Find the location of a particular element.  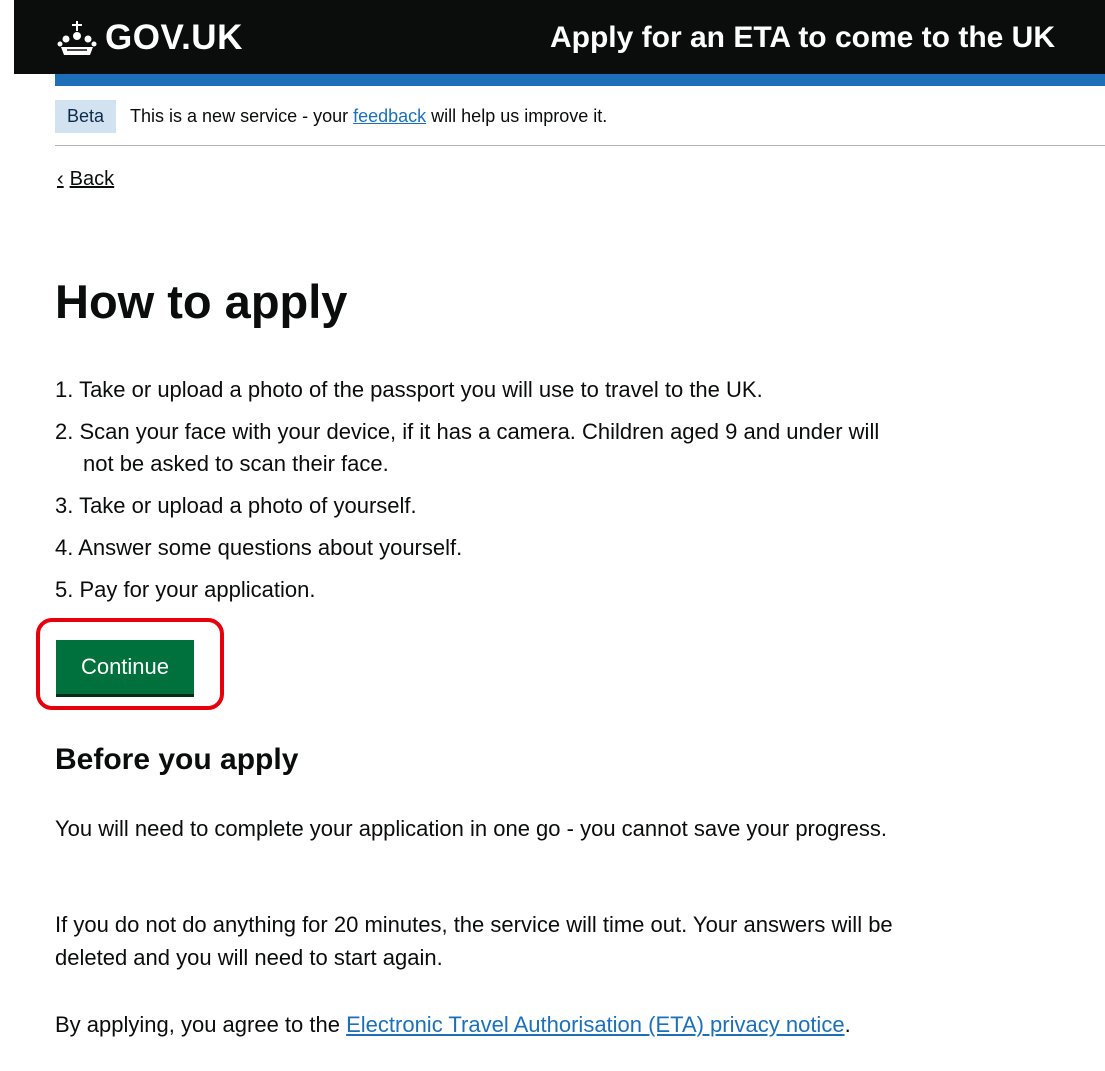

step-item: 4. Answer some questions about yourself. is located at coordinates (259, 547).